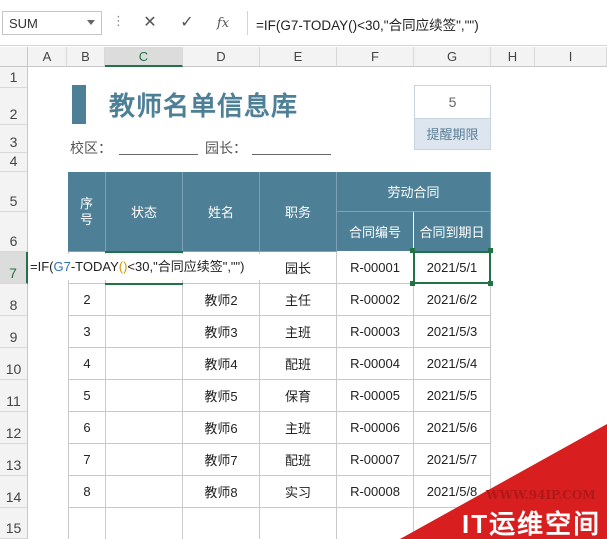  I want to click on active-cell-g7, so click(452, 267).